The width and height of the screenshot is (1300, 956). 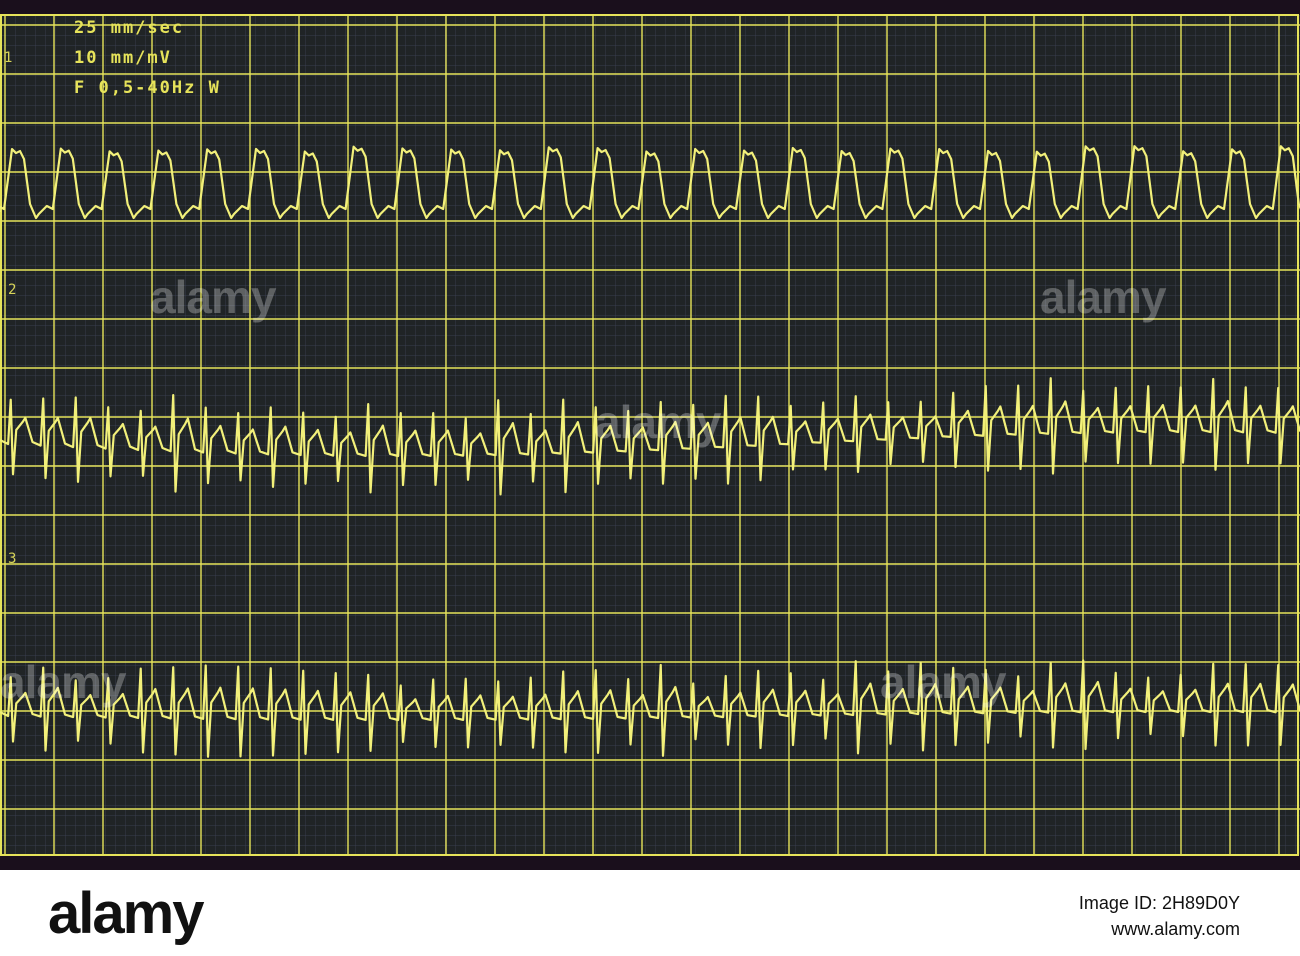 What do you see at coordinates (12, 559) in the screenshot?
I see `lead-label-3: 3` at bounding box center [12, 559].